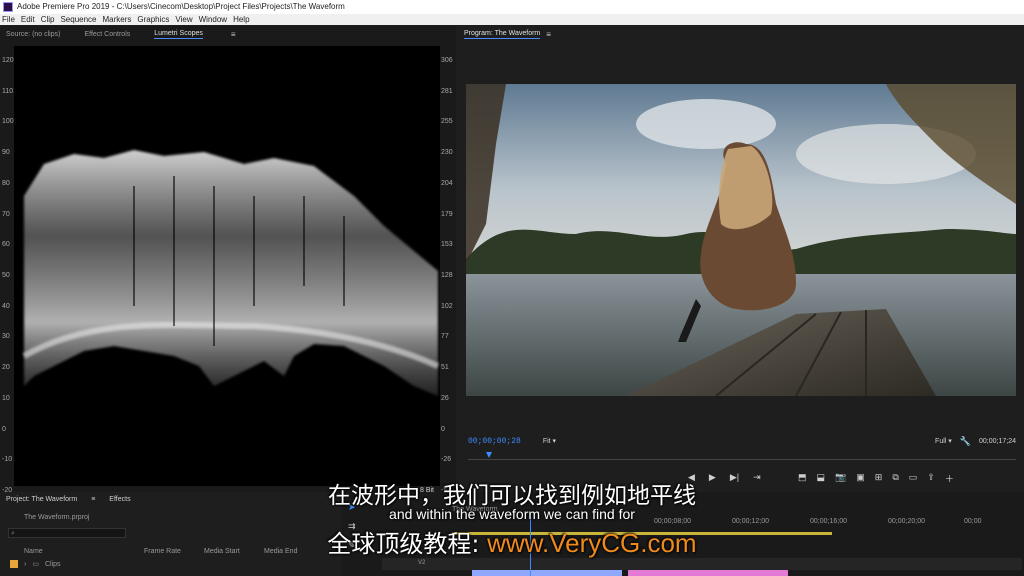  I want to click on lift-icon: ⬒, so click(802, 478).